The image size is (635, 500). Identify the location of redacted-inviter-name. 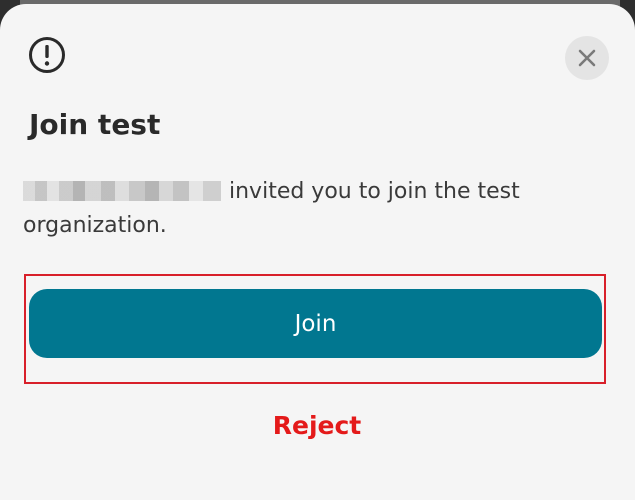
(122, 191).